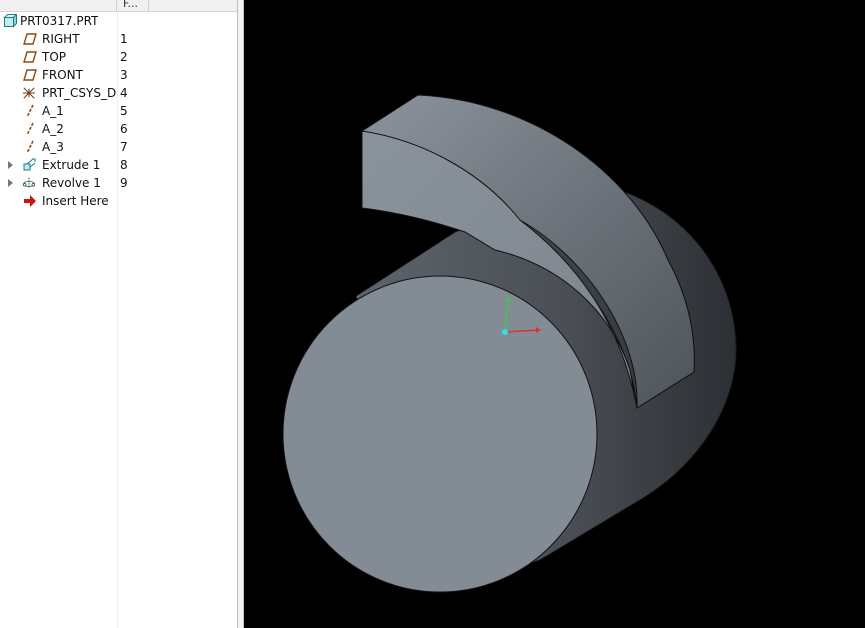  What do you see at coordinates (29, 183) in the screenshot?
I see `revolve-icon` at bounding box center [29, 183].